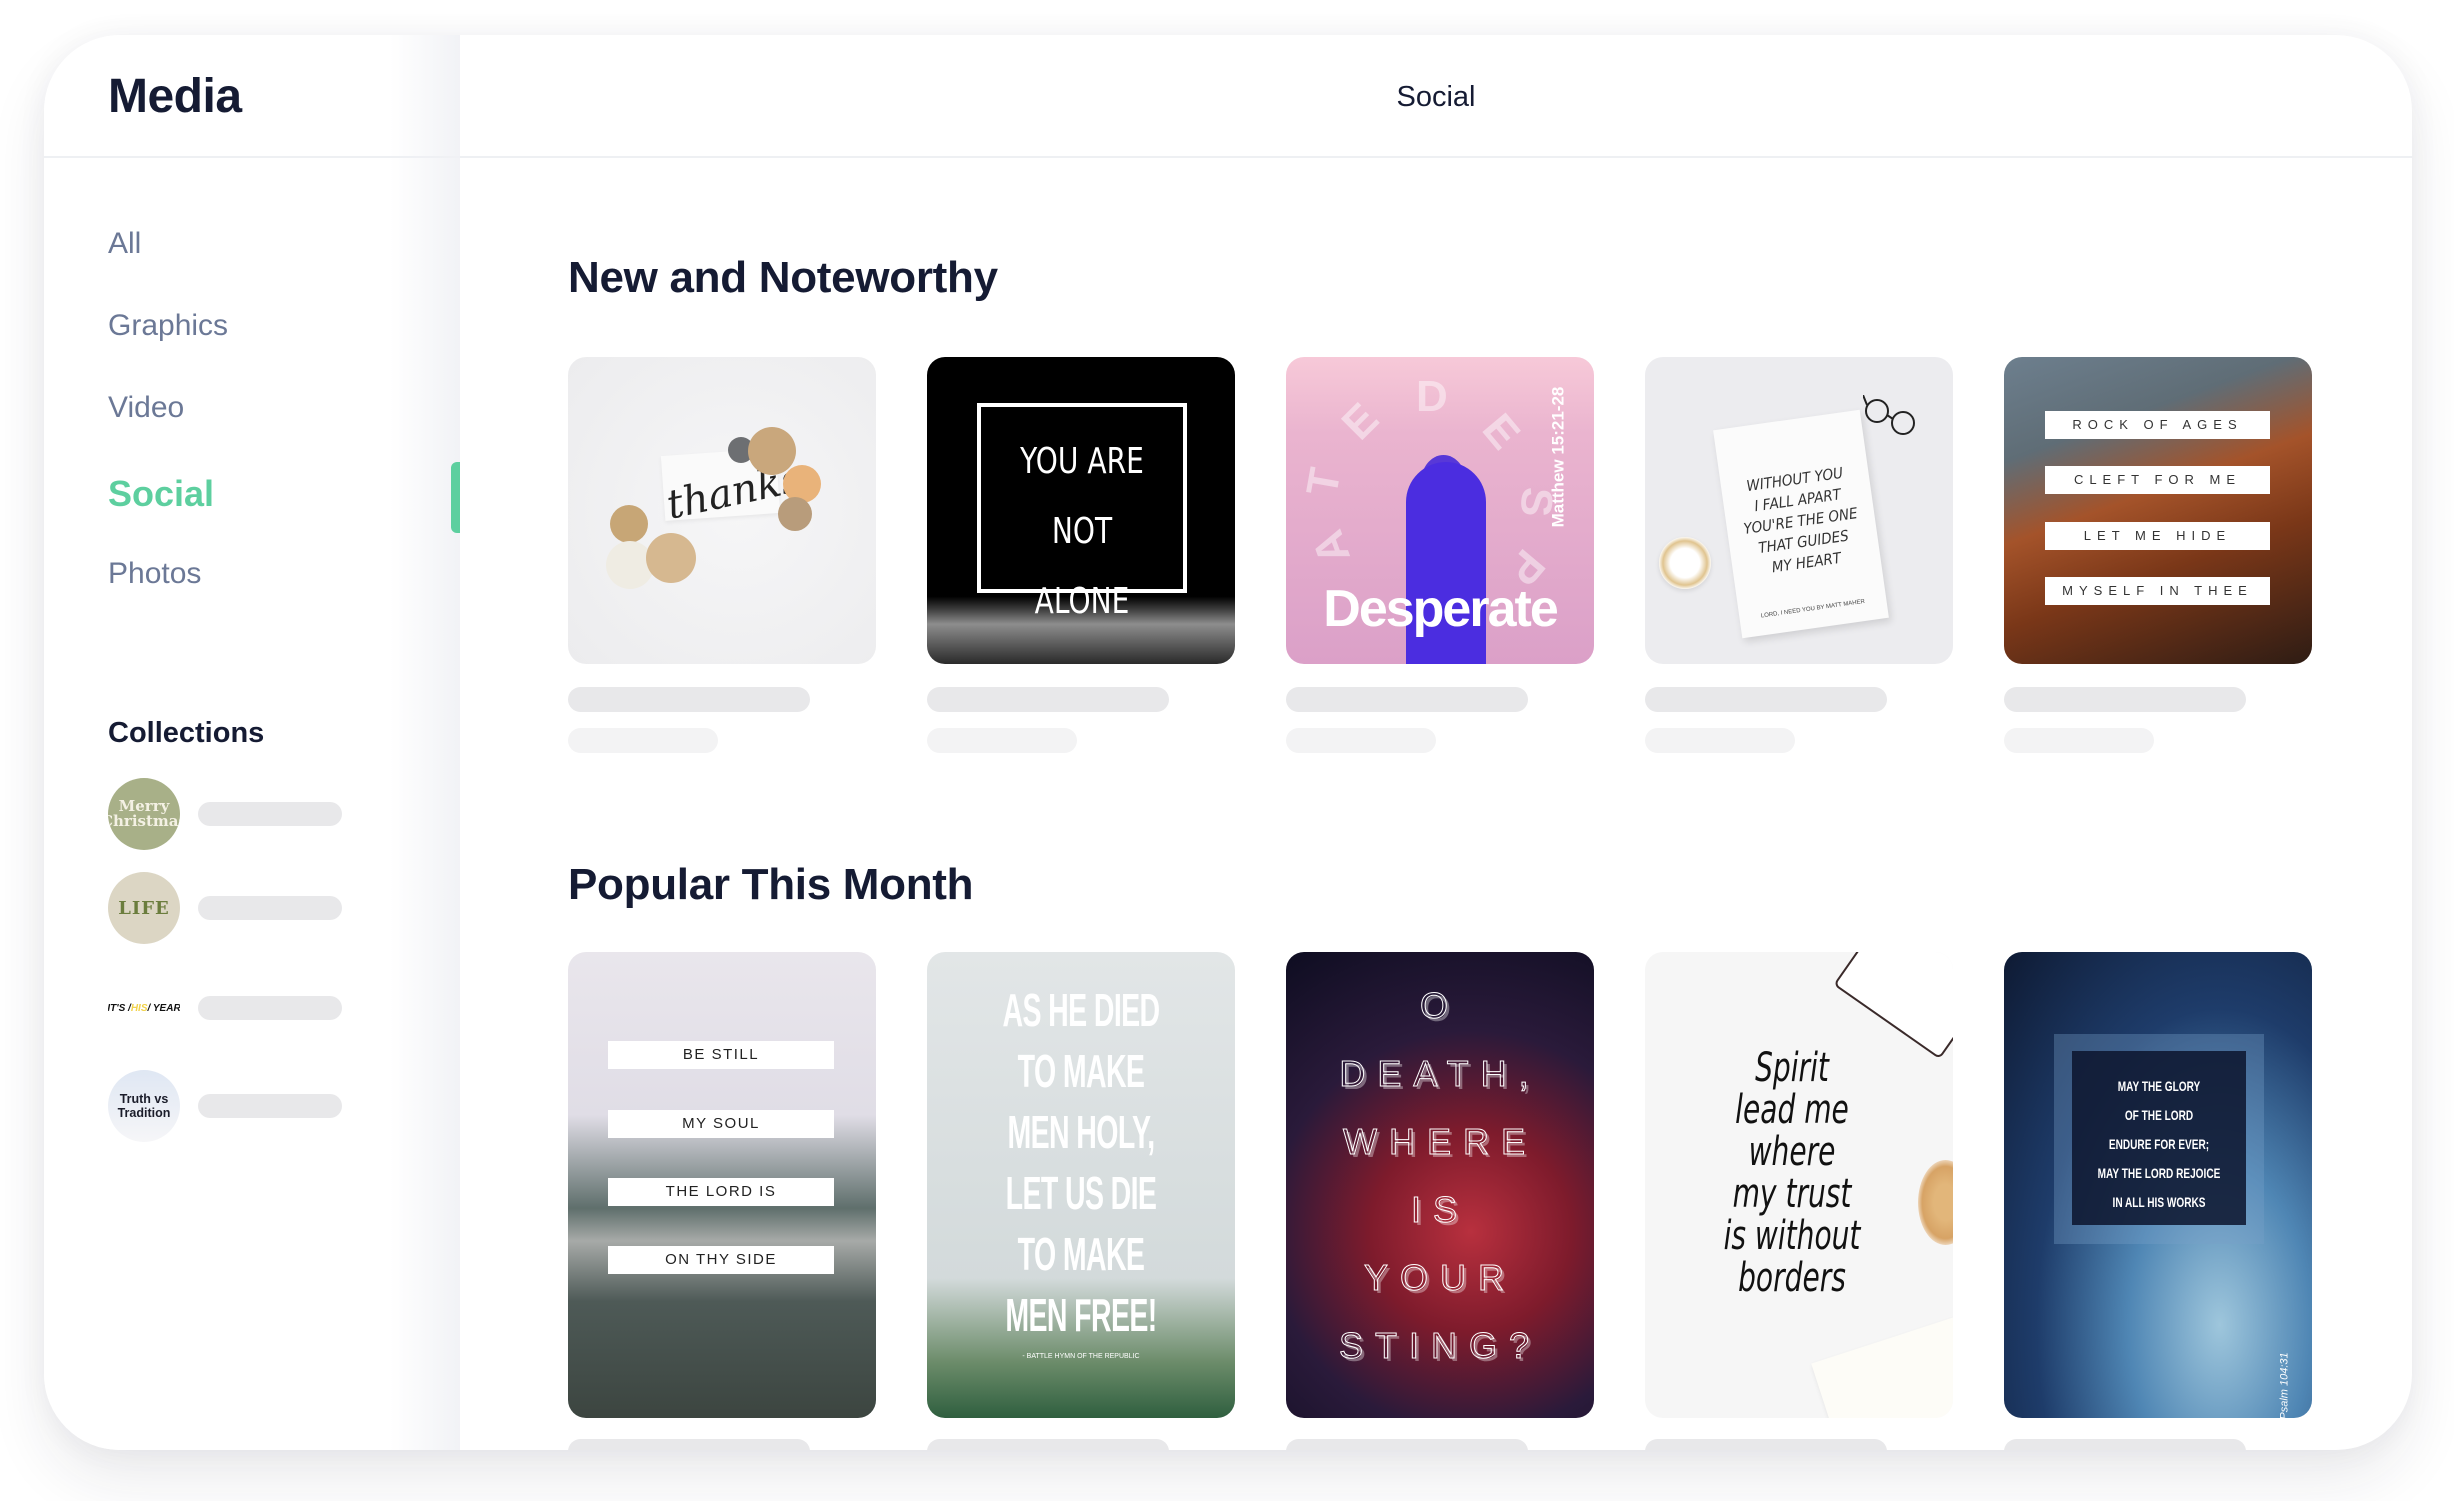  What do you see at coordinates (1439, 1278) in the screenshot?
I see `card-line: YOUR` at bounding box center [1439, 1278].